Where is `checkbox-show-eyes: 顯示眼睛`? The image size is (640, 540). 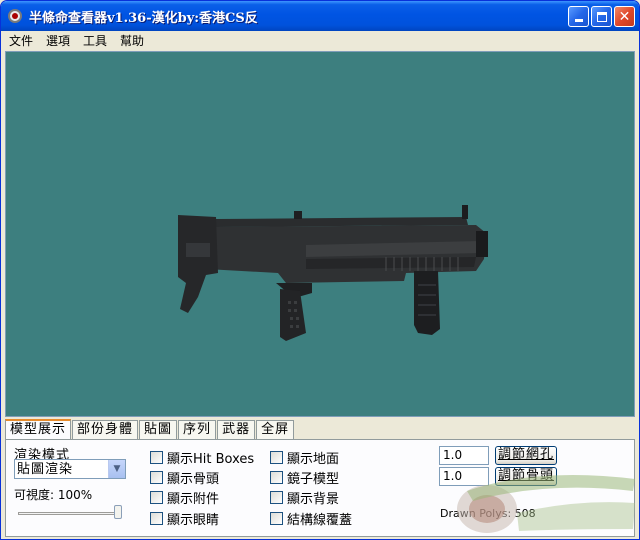 checkbox-show-eyes: 顯示眼睛 is located at coordinates (184, 518).